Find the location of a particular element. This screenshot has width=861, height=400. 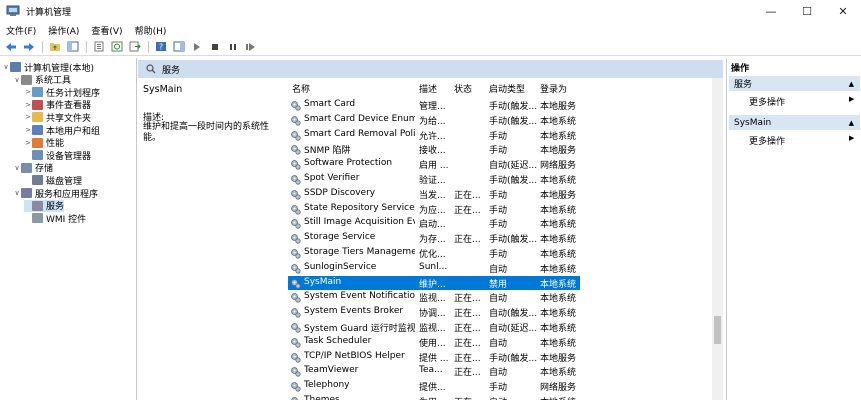

service-row: State Repository Service 为应... 正在... 手动 本地系统 is located at coordinates (499, 209).